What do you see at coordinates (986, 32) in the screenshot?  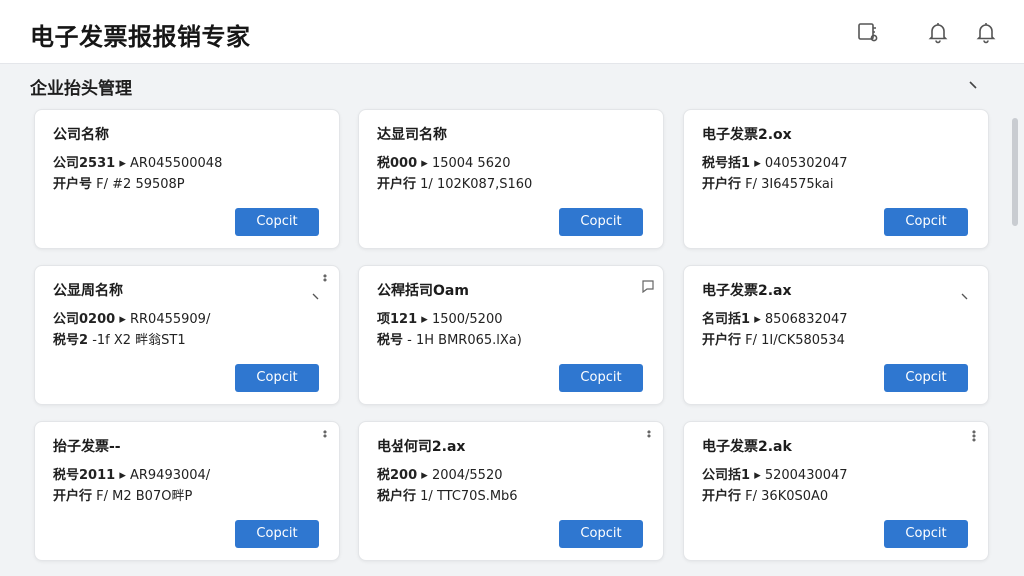 I see `notification-icon` at bounding box center [986, 32].